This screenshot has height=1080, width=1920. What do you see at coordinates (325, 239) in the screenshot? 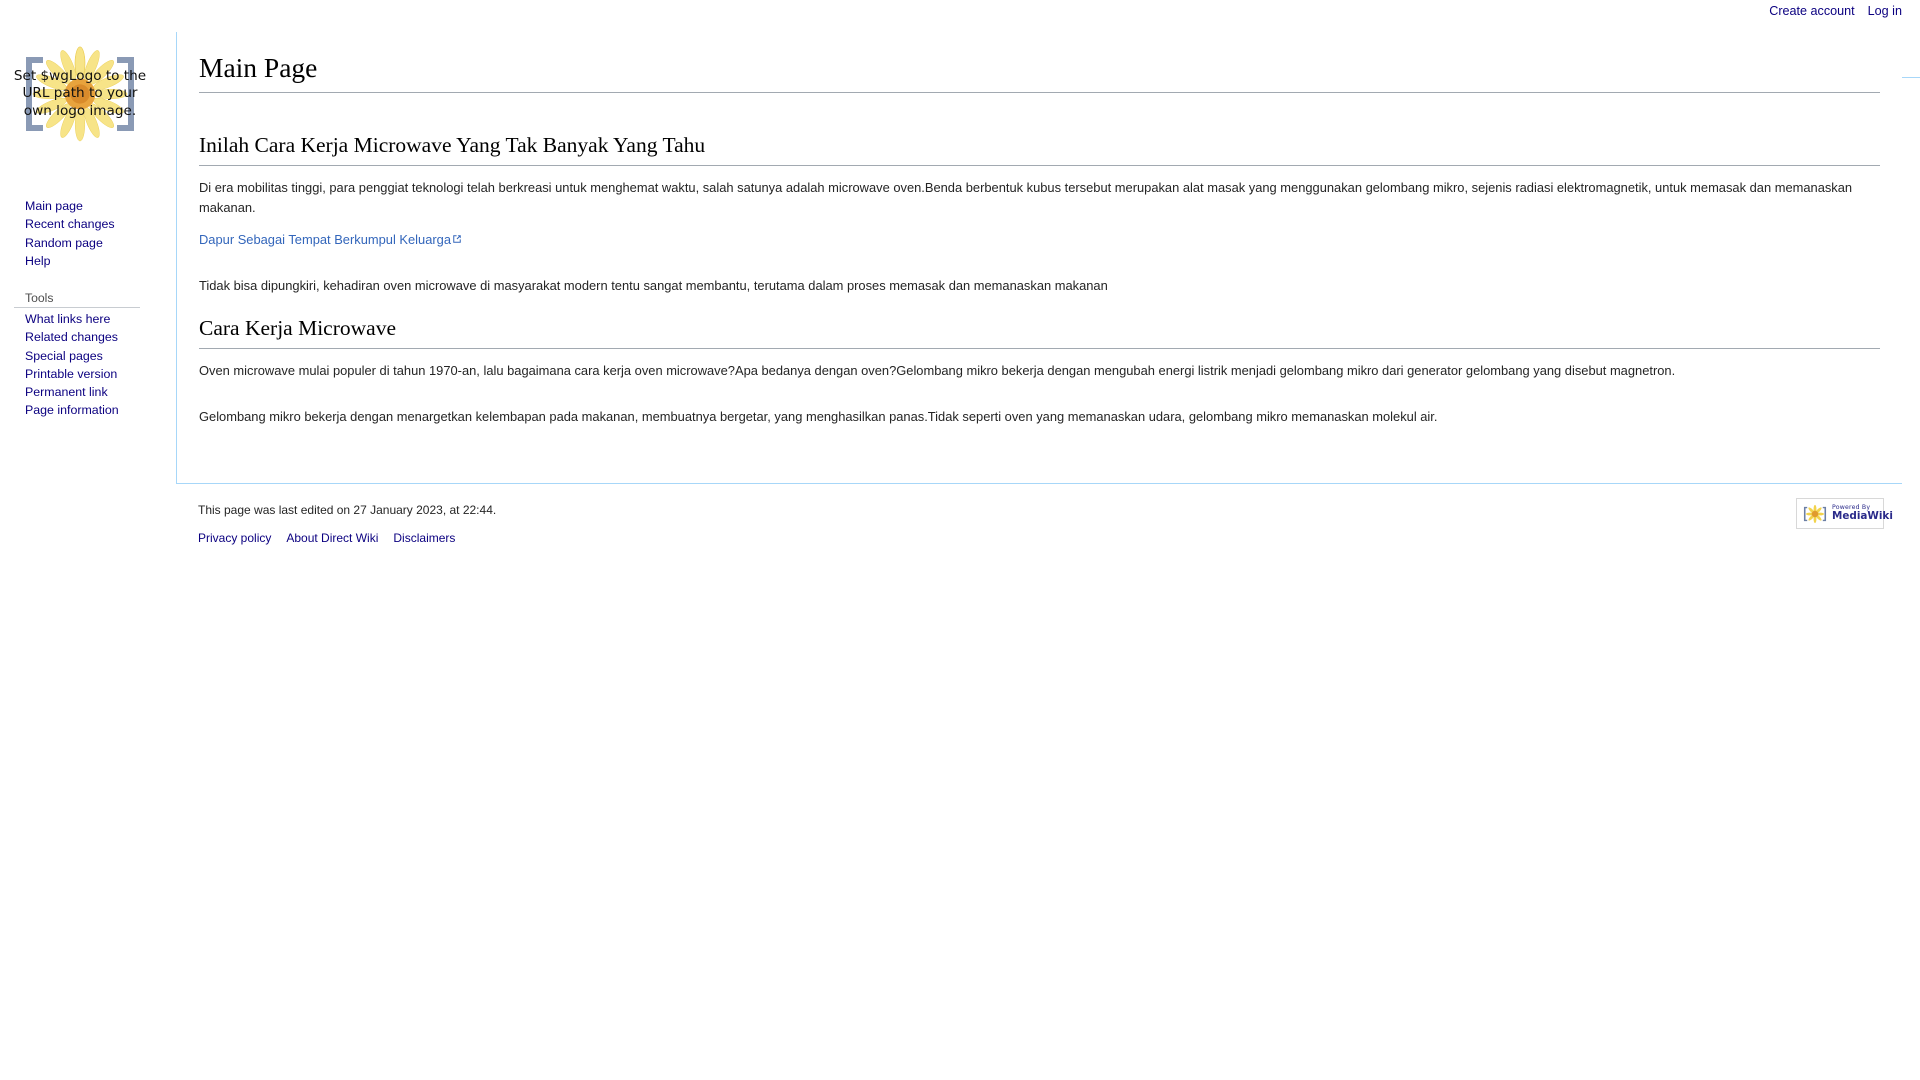
I see `external-link-dapur: Dapur Sebagai Tempat Berkumpul Keluarga` at bounding box center [325, 239].